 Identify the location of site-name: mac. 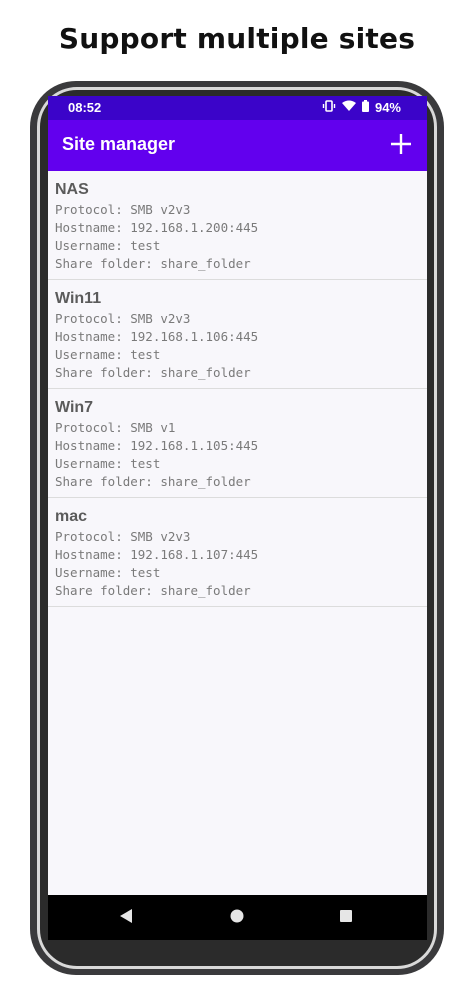
(71, 516).